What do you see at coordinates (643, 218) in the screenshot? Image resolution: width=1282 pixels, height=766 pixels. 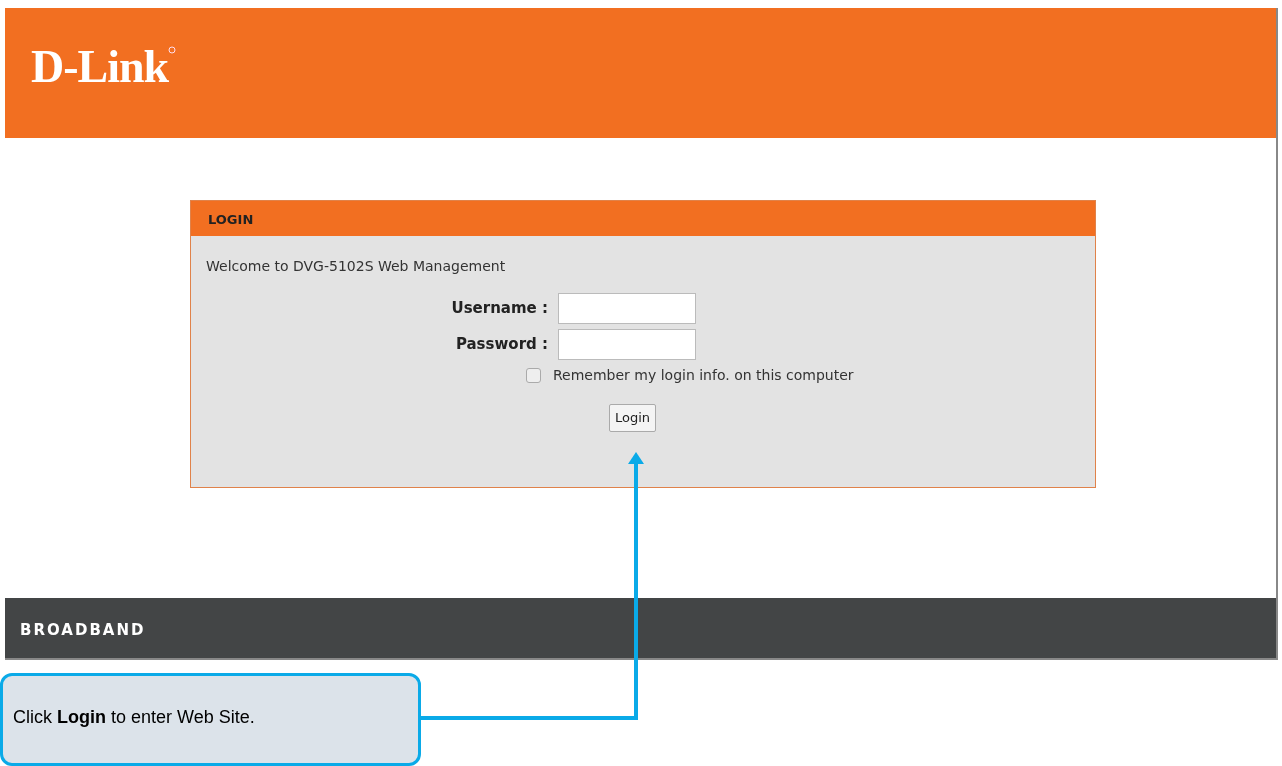 I see `panel-title: LOGIN` at bounding box center [643, 218].